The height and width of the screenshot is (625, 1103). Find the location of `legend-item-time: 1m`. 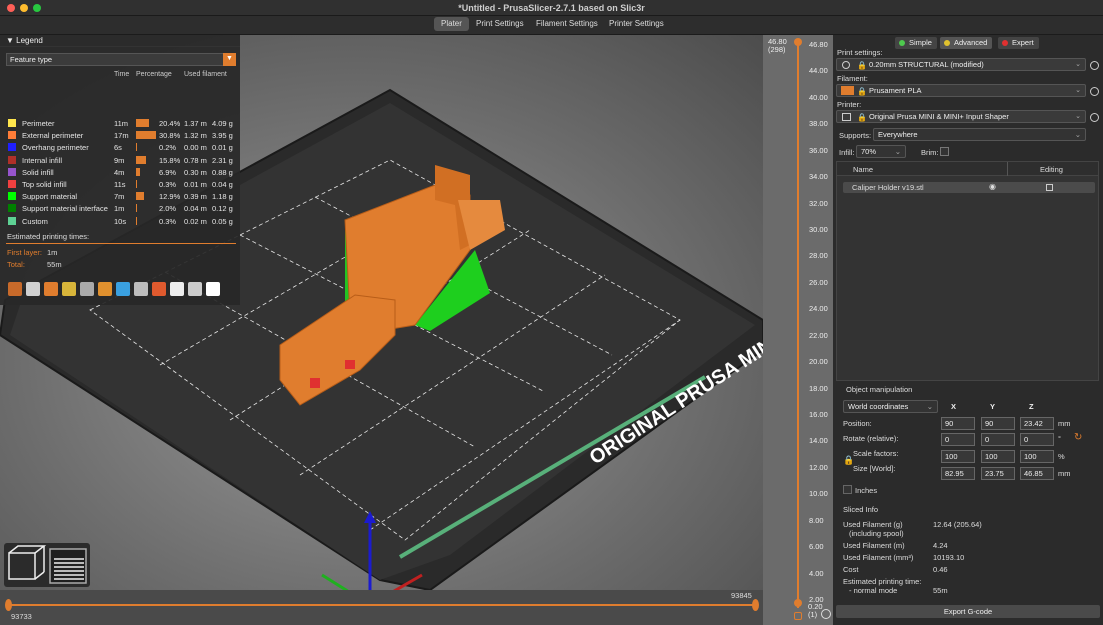

legend-item-time: 1m is located at coordinates (119, 209).